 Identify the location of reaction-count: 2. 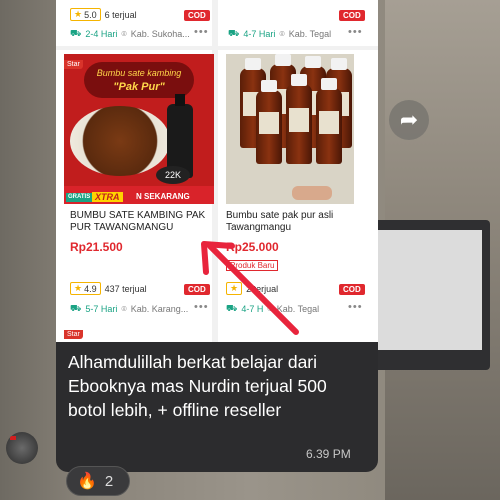
(109, 481).